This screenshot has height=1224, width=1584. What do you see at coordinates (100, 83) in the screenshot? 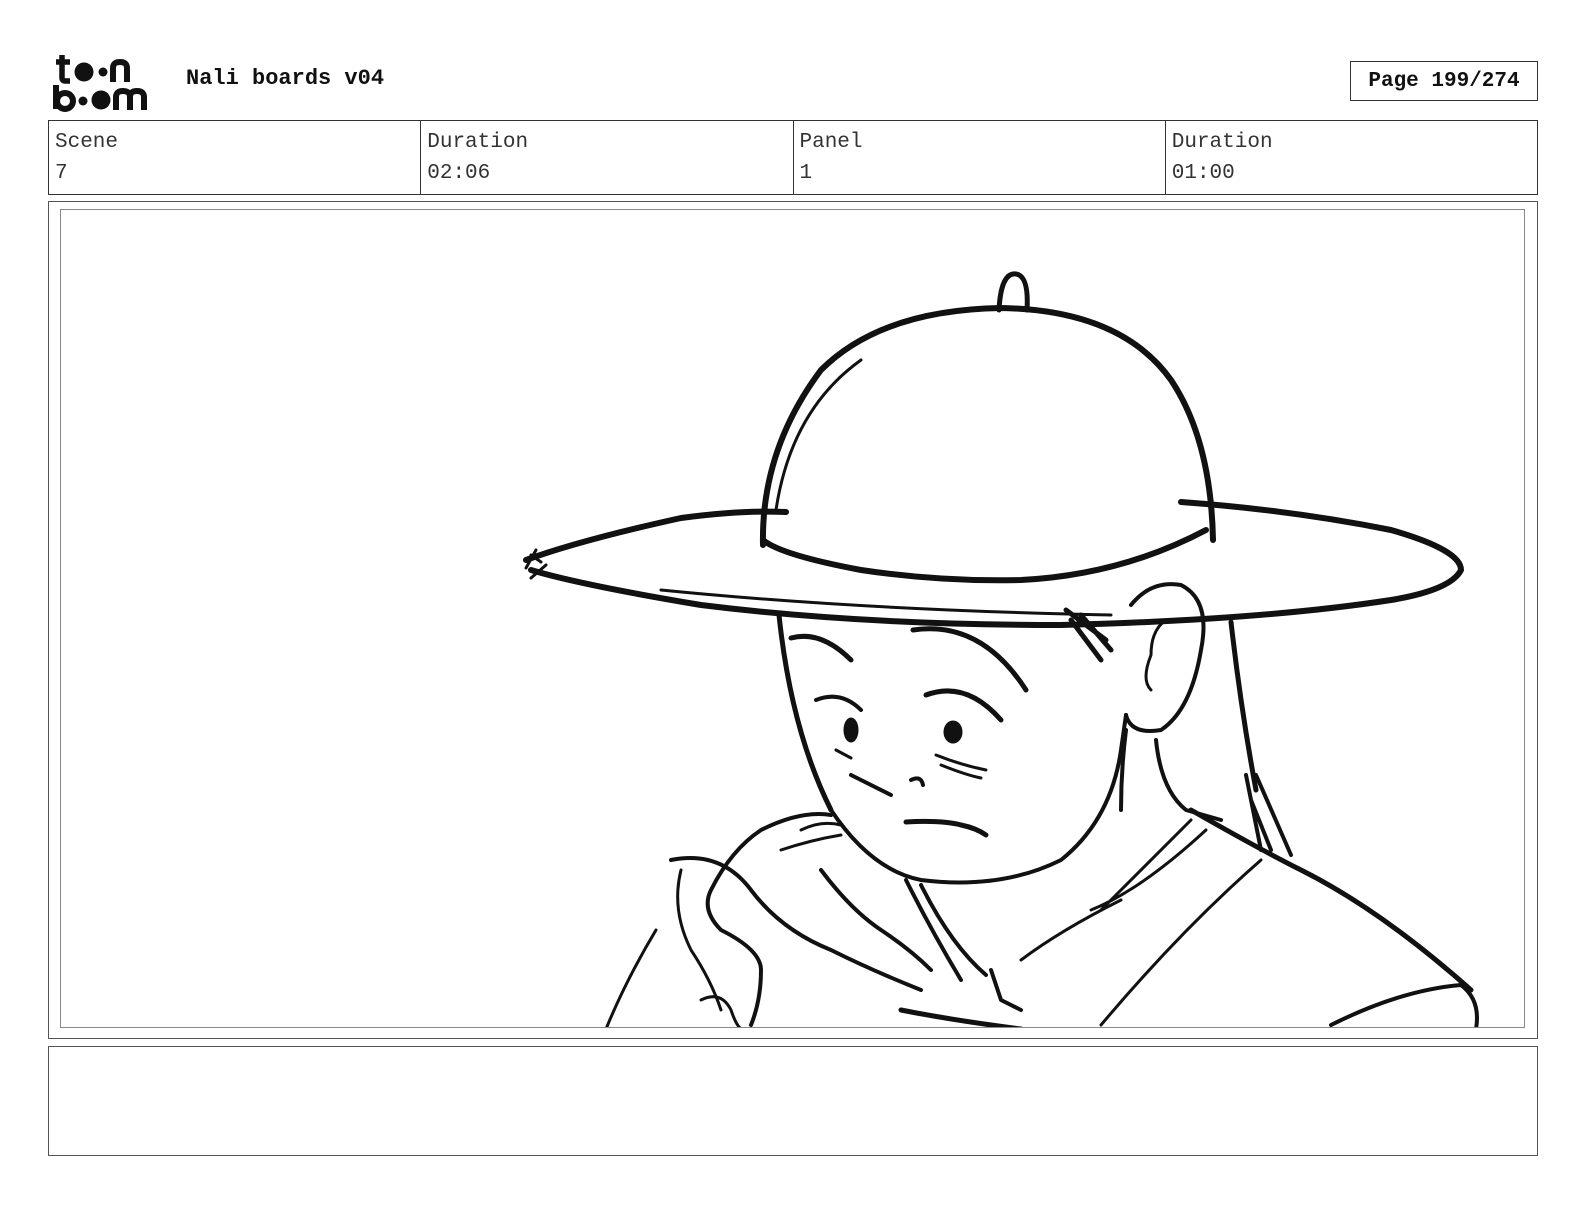
I see `toon-boom-logo` at bounding box center [100, 83].